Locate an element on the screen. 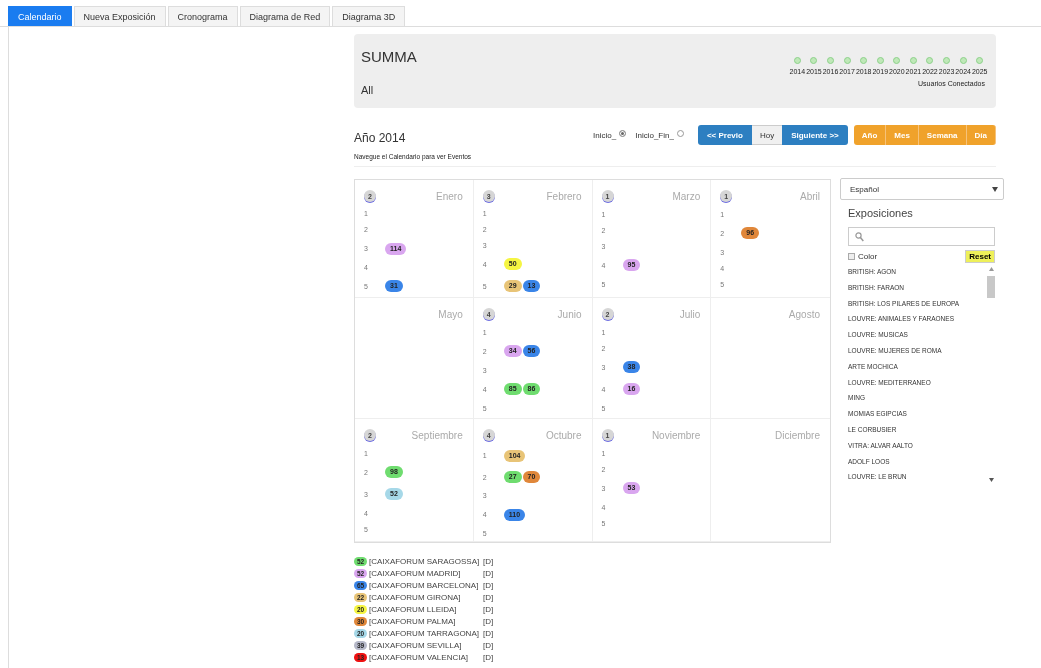  venue-name: [CAIXAFORUM TARRAGONA] is located at coordinates (424, 633).